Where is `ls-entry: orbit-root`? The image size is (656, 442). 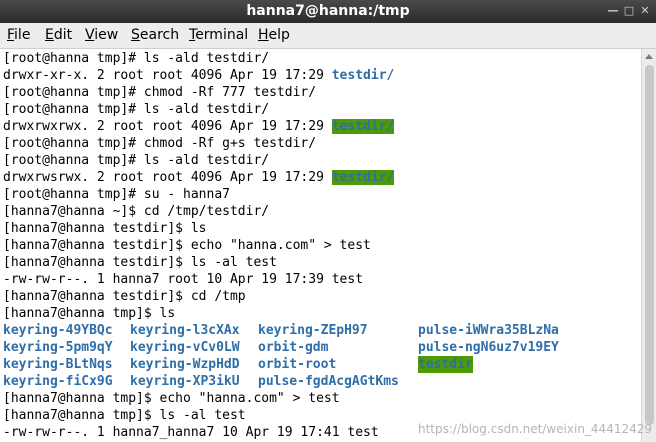
ls-entry: orbit-root is located at coordinates (297, 364).